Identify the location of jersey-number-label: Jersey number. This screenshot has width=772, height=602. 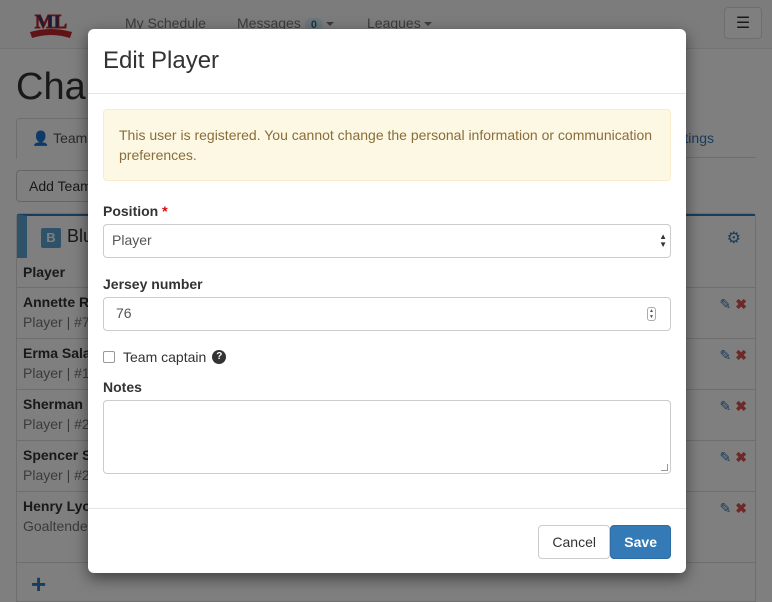
(153, 284).